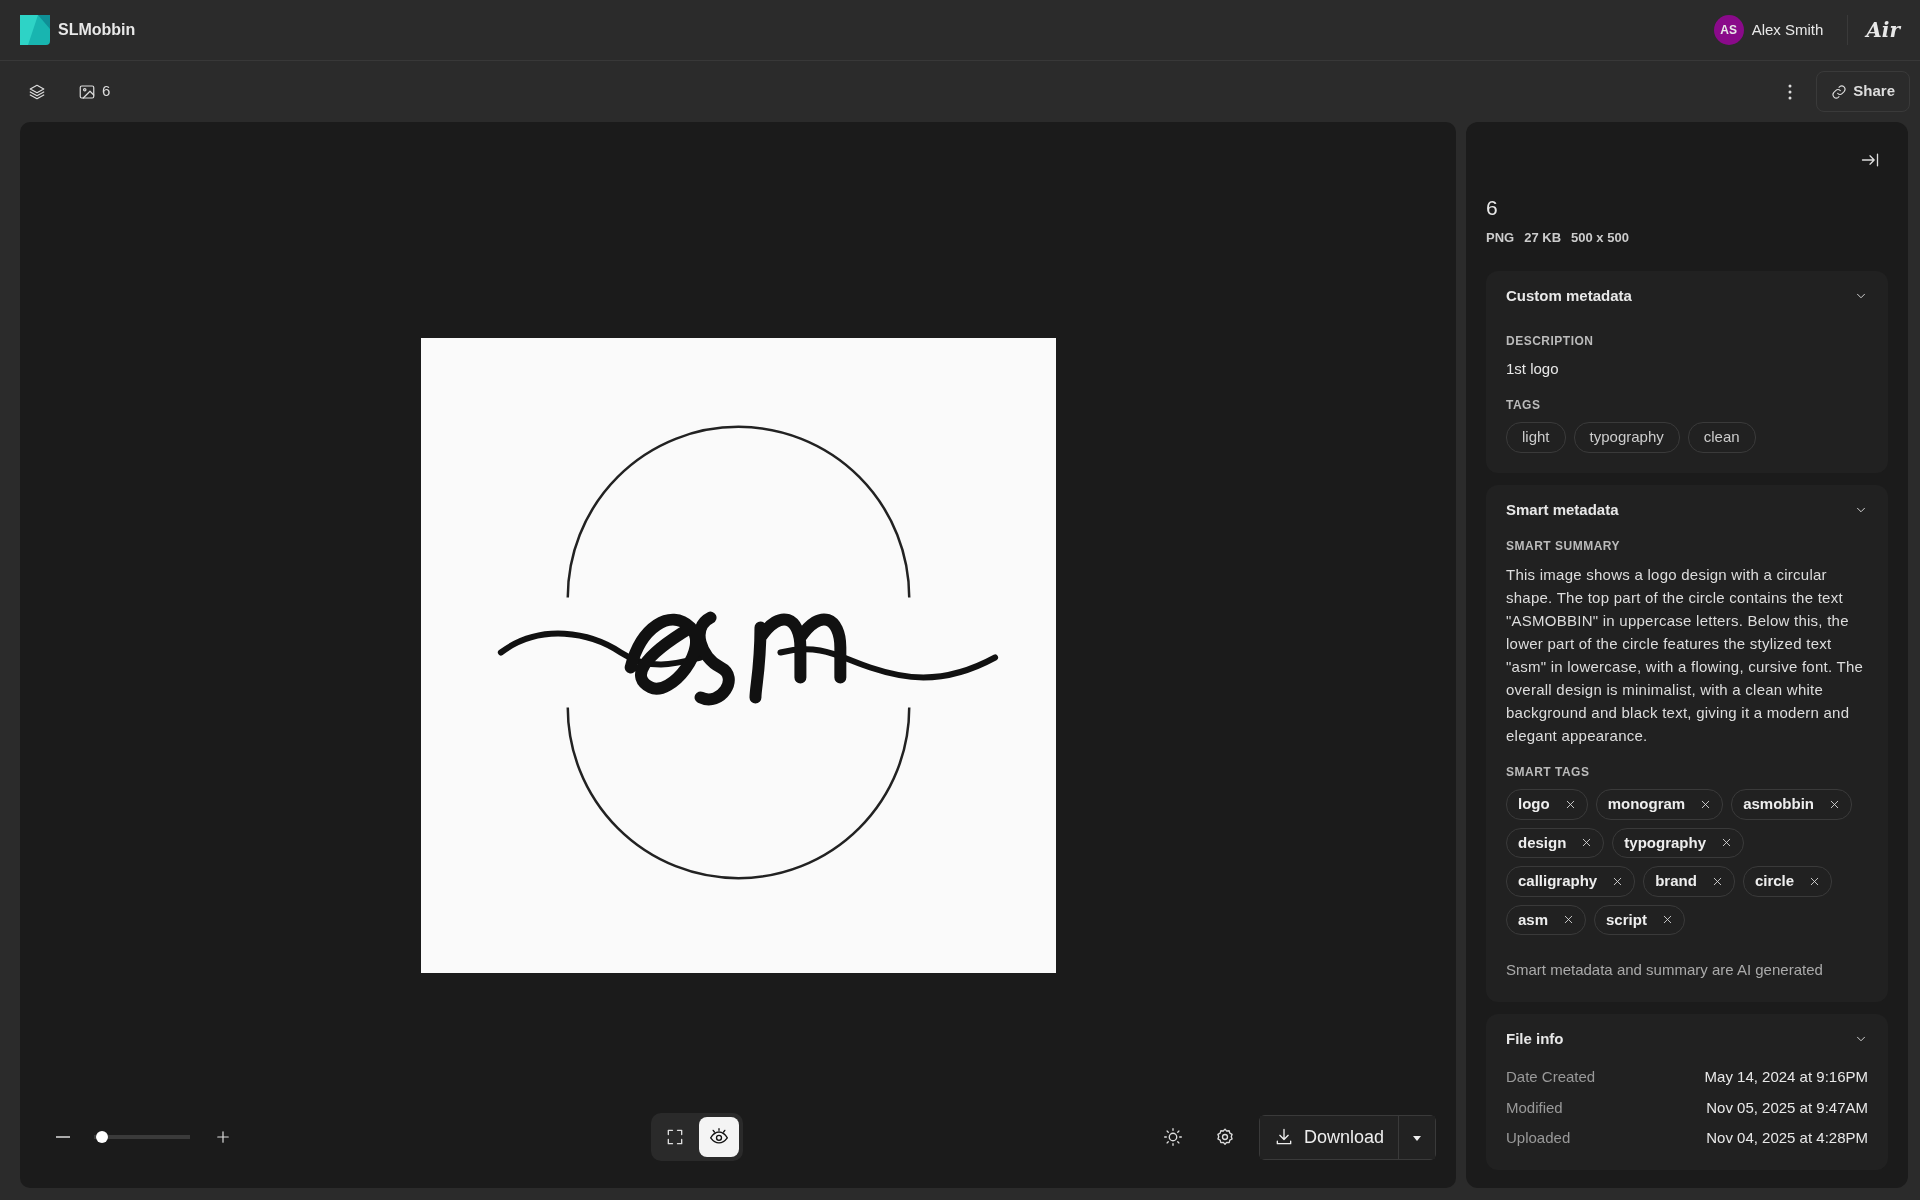 The height and width of the screenshot is (1200, 1920). Describe the element at coordinates (1543, 237) in the screenshot. I see `file-meta: 27 KB` at that location.